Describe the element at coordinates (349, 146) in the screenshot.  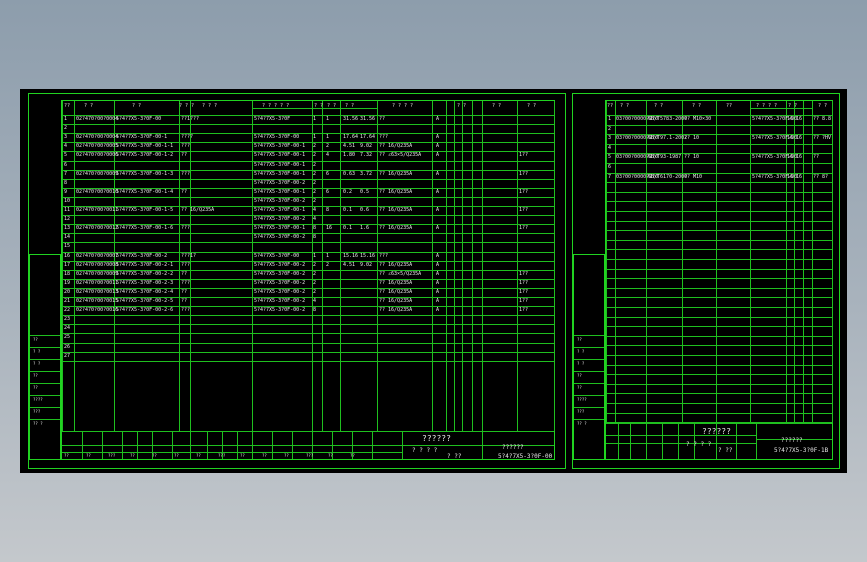
I see `cell-w: 4.51` at that location.